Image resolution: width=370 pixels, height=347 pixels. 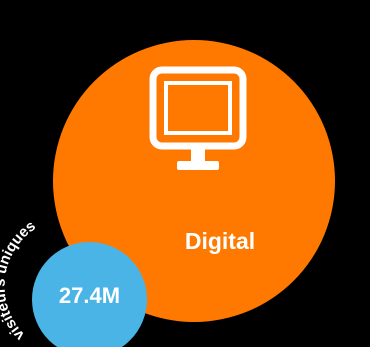 I want to click on svg-text: visiteurs uniques, so click(x=19, y=280).